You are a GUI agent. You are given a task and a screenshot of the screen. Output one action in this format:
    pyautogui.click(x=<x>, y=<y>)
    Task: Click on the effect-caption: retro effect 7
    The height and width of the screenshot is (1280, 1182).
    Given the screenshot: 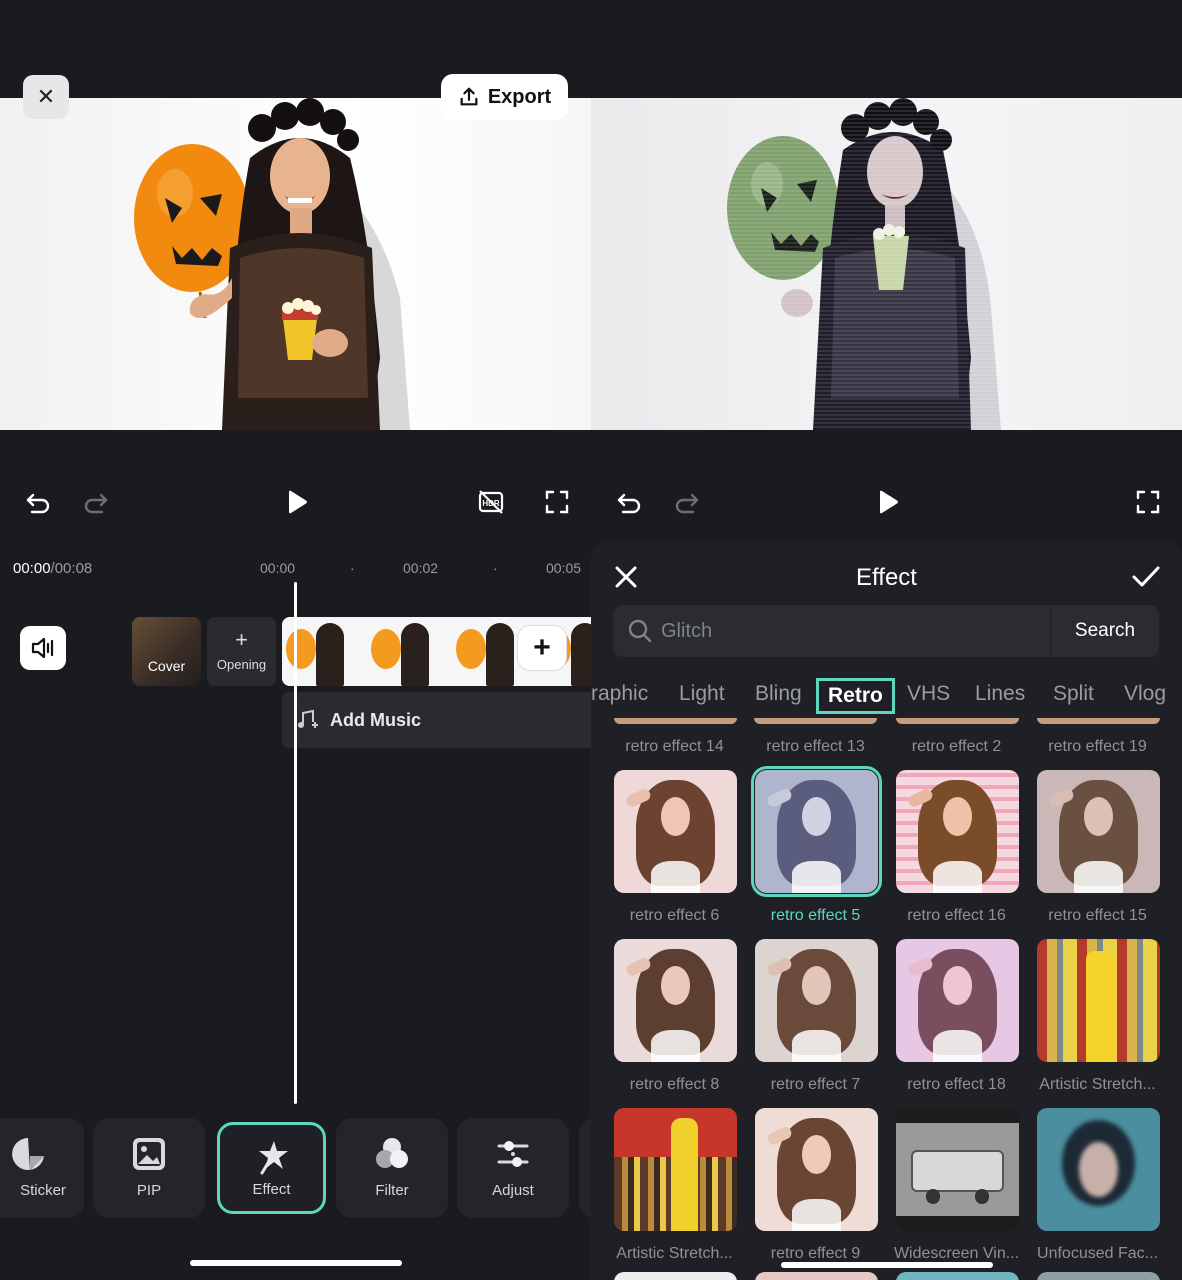 What is the action you would take?
    pyautogui.click(x=815, y=1084)
    